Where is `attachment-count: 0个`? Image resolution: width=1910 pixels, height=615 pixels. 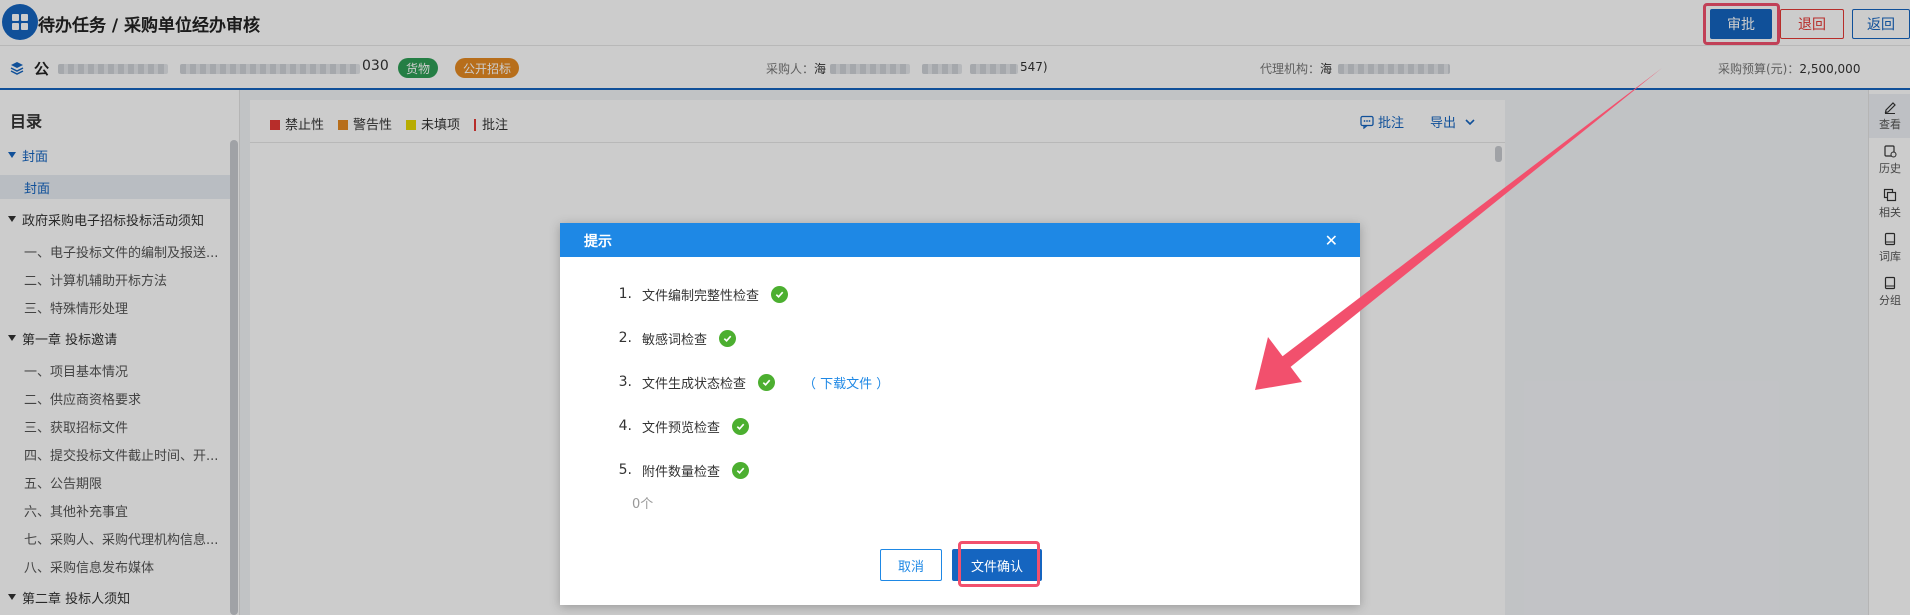
attachment-count: 0个 is located at coordinates (643, 504).